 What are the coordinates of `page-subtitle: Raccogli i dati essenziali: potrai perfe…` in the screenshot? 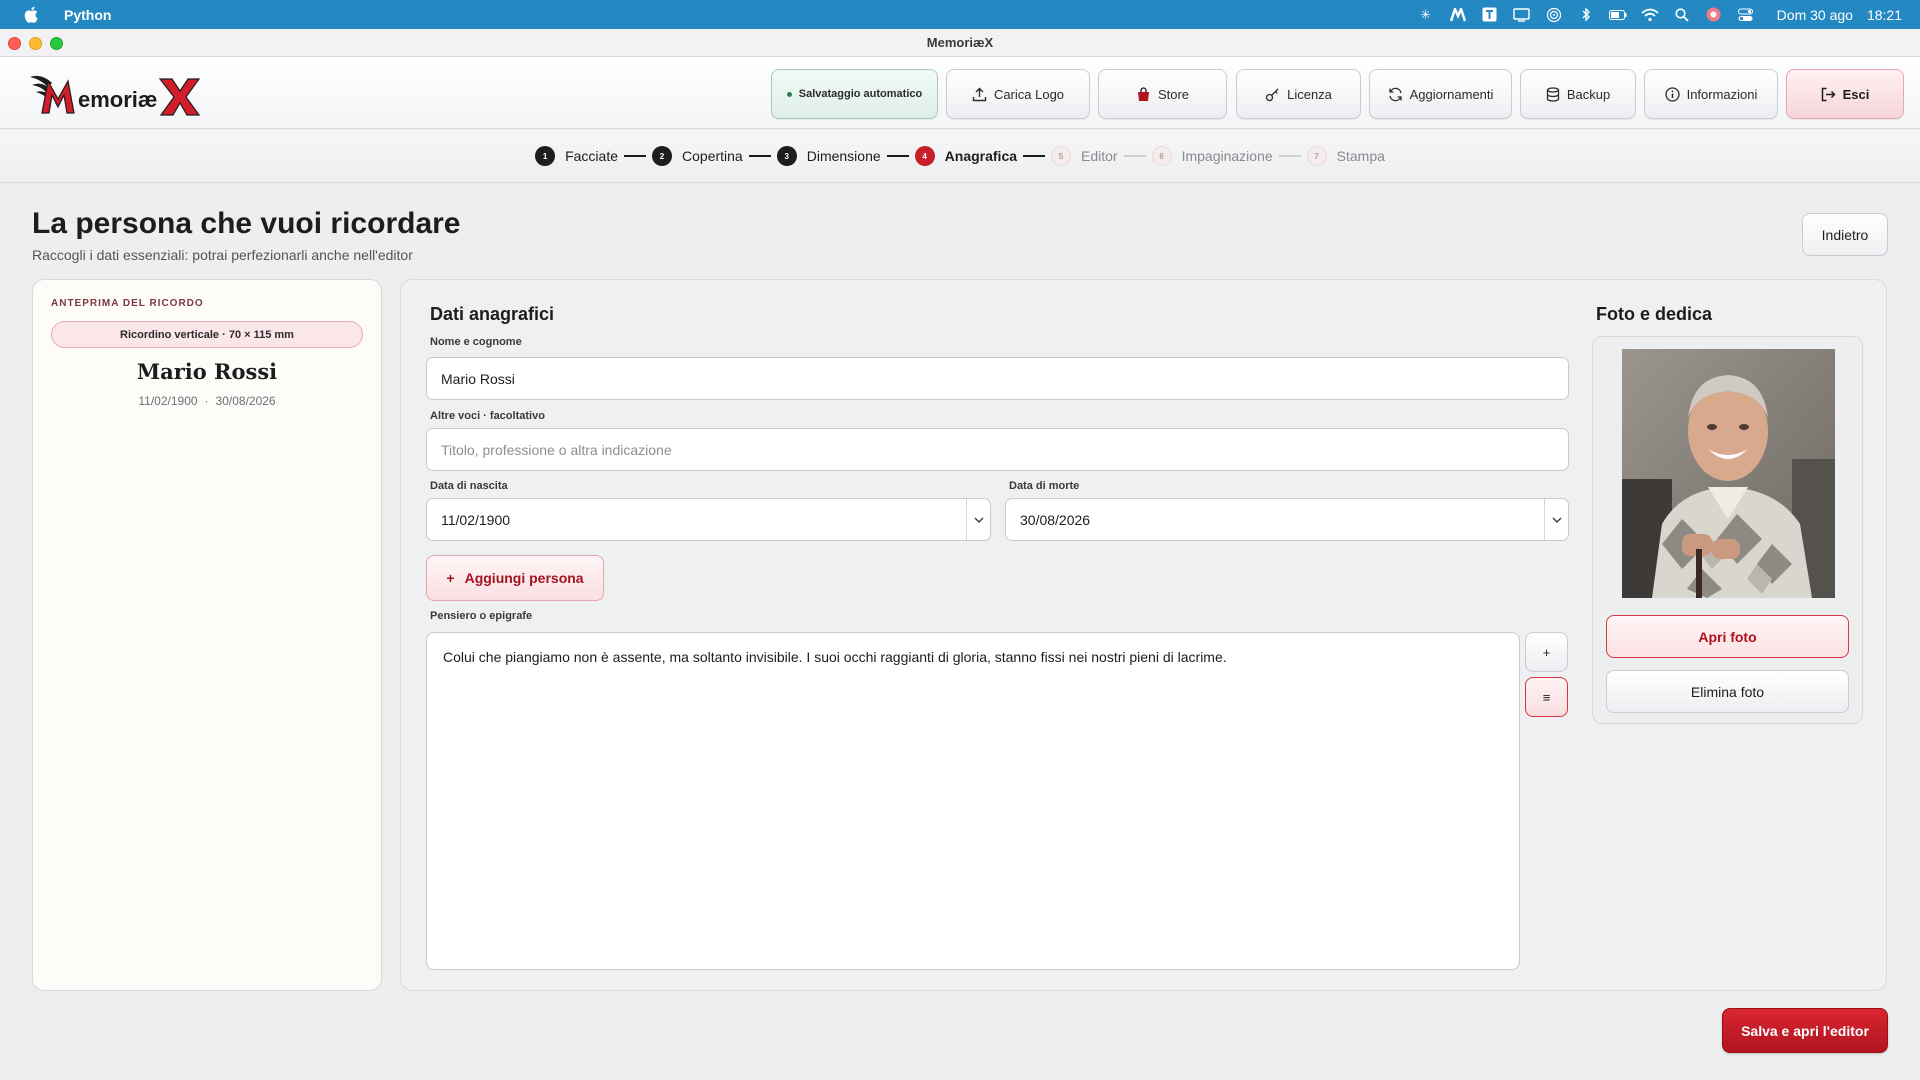 It's located at (222, 255).